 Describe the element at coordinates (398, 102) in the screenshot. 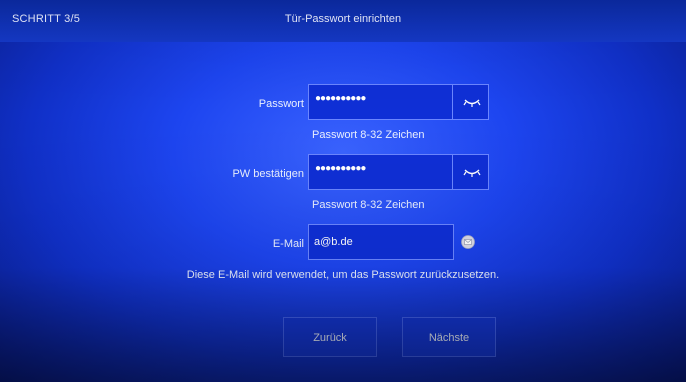

I see `password-field: ●●●●●●●●●●` at that location.